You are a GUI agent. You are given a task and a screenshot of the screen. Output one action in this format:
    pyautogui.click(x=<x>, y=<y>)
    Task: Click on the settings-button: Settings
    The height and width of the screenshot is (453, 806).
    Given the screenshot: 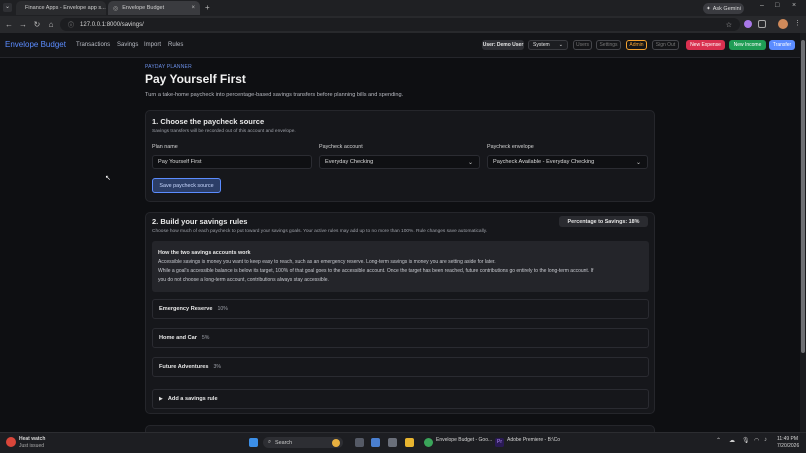 What is the action you would take?
    pyautogui.click(x=608, y=45)
    